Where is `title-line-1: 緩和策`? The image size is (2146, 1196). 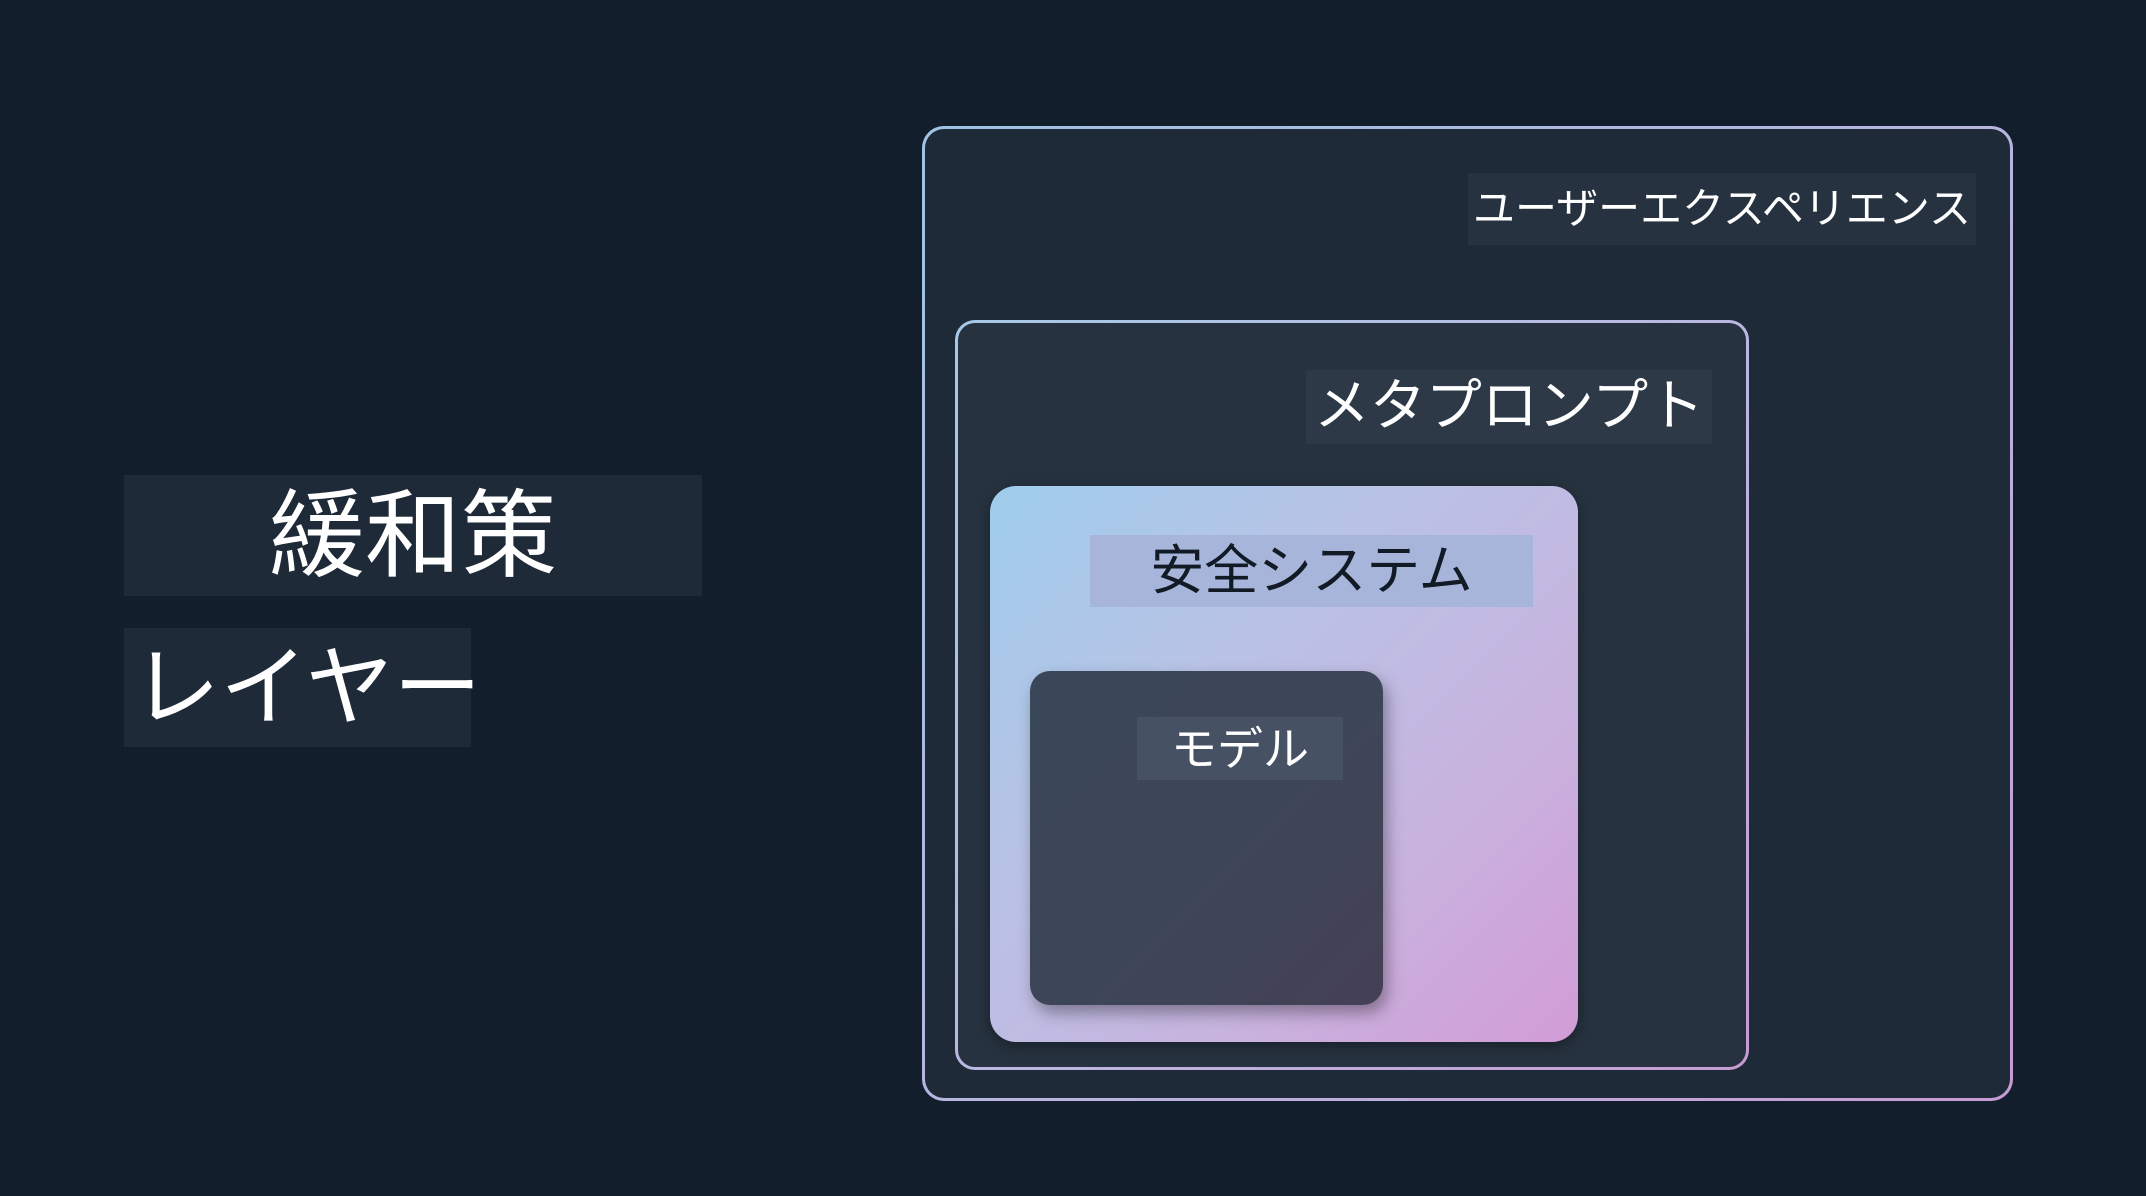 title-line-1: 緩和策 is located at coordinates (413, 535).